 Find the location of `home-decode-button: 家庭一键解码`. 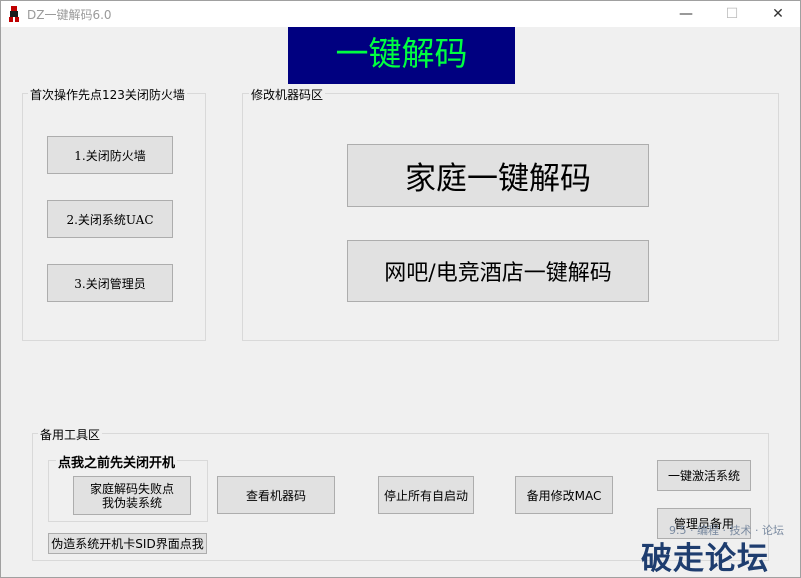

home-decode-button: 家庭一键解码 is located at coordinates (498, 175).